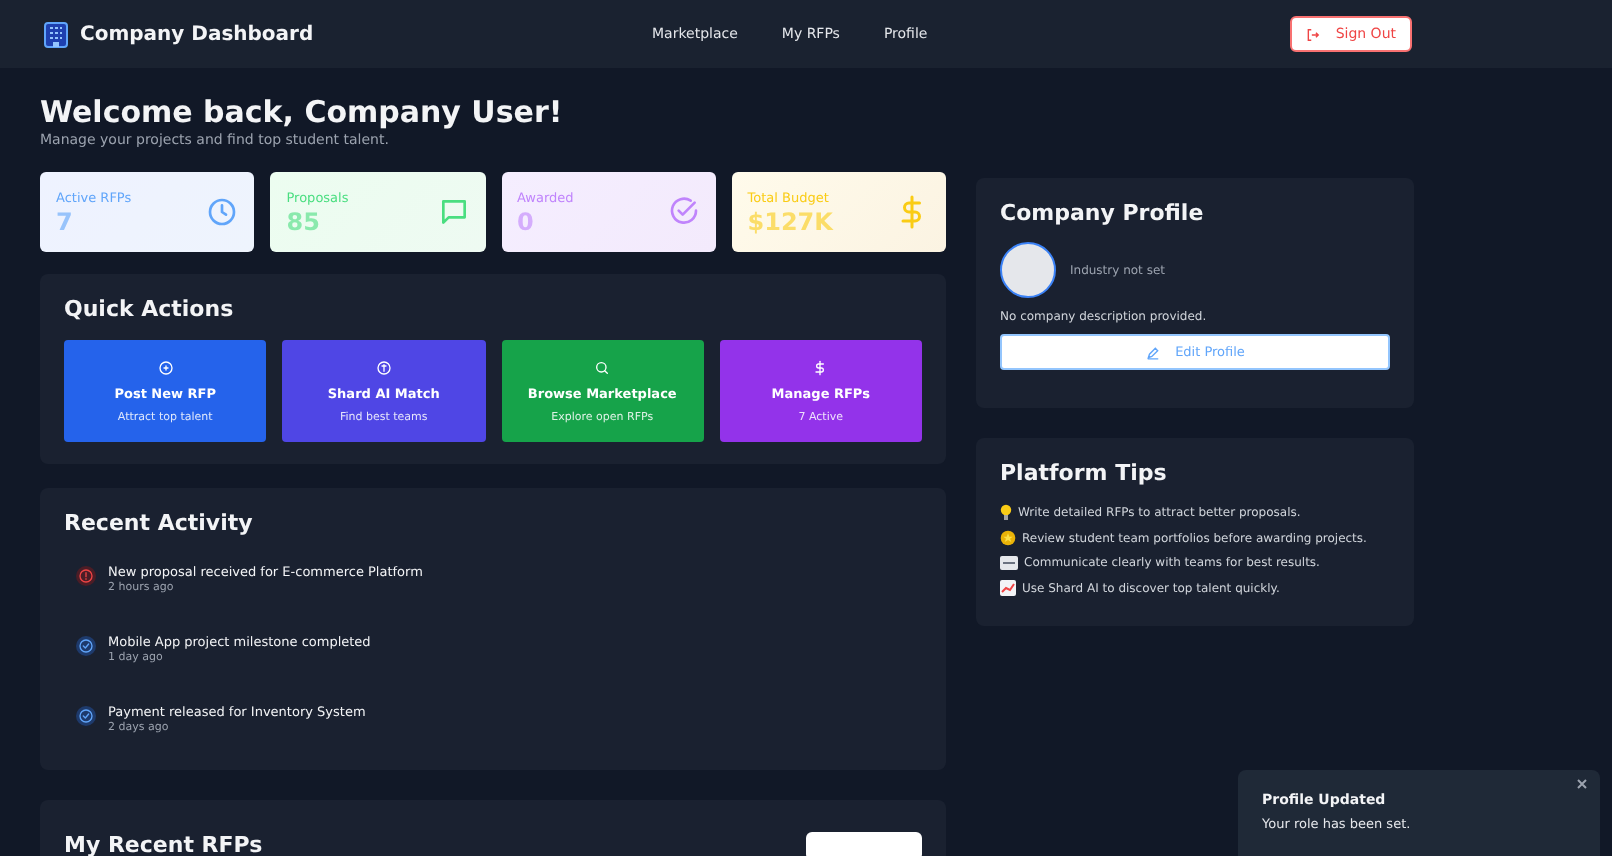 The height and width of the screenshot is (856, 1612). Describe the element at coordinates (453, 212) in the screenshot. I see `chat-bubble-icon` at that location.